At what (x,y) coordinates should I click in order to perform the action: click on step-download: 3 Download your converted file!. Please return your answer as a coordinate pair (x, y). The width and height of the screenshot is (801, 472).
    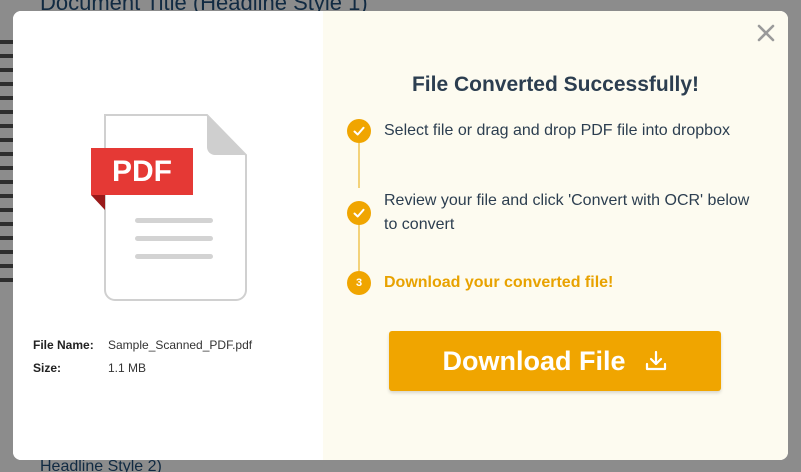
    Looking at the image, I should click on (555, 283).